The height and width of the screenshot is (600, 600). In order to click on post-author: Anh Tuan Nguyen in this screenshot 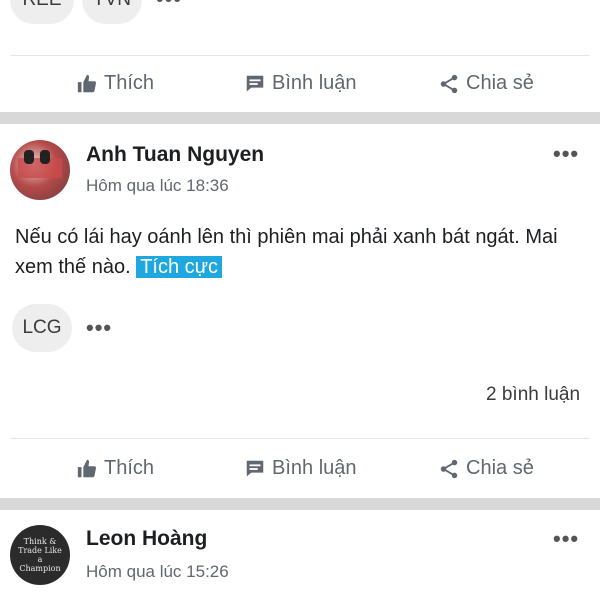, I will do `click(175, 155)`.